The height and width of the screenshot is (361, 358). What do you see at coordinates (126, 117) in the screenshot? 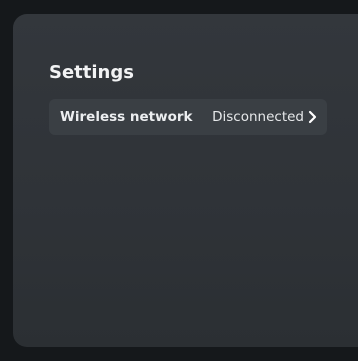
I see `wireless-network-label: Wireless network` at bounding box center [126, 117].